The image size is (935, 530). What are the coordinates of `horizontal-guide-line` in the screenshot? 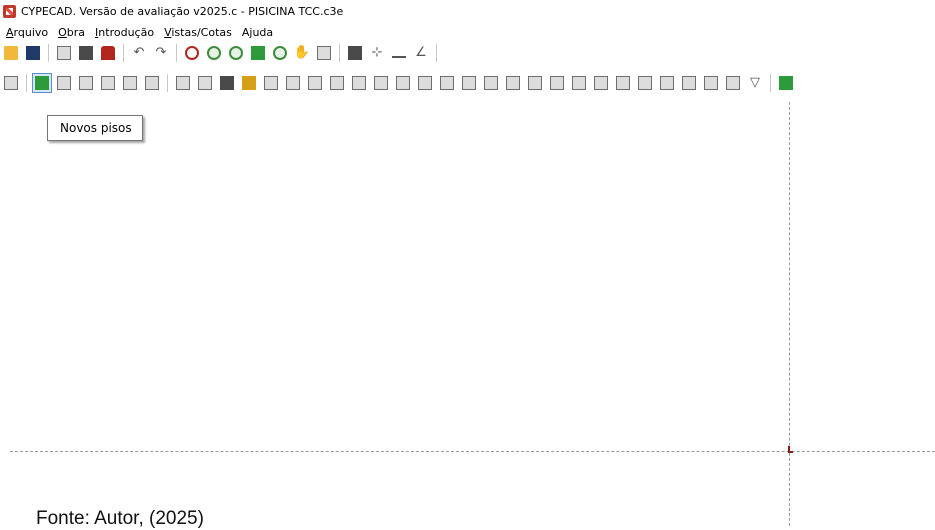 It's located at (472, 451).